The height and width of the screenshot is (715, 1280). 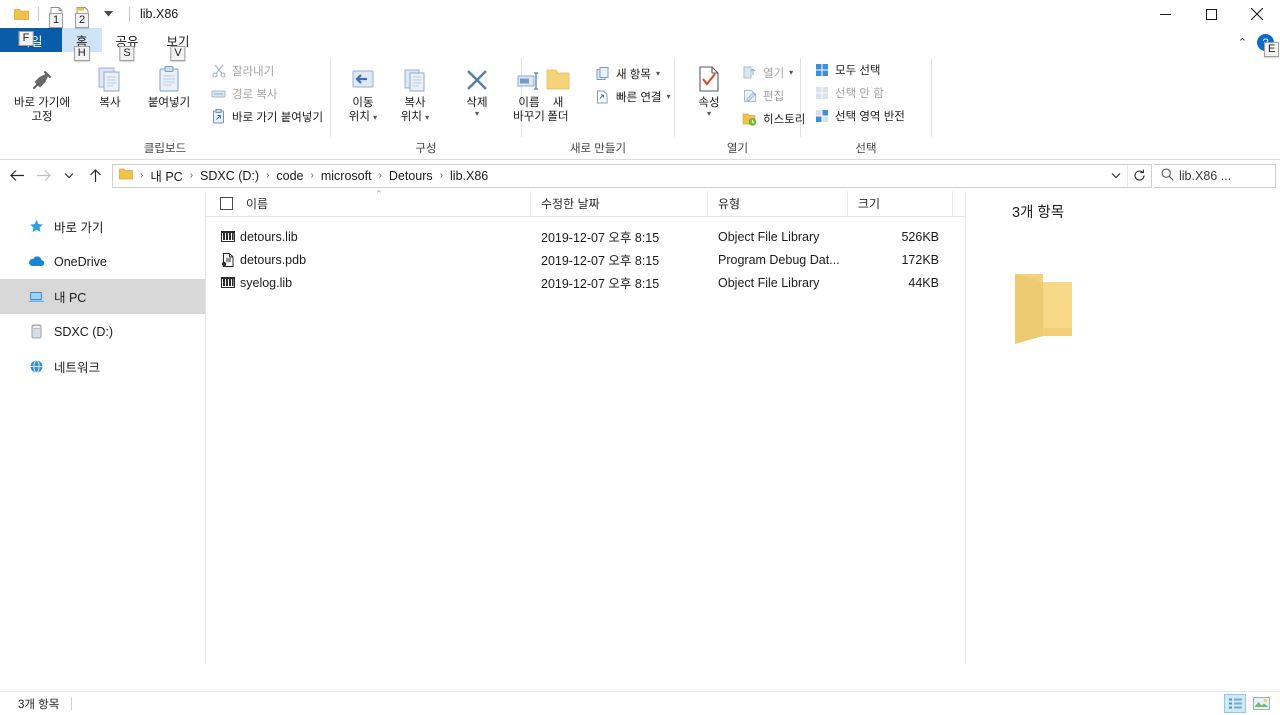 What do you see at coordinates (558, 91) in the screenshot?
I see `new-folder-button: 새 폴더` at bounding box center [558, 91].